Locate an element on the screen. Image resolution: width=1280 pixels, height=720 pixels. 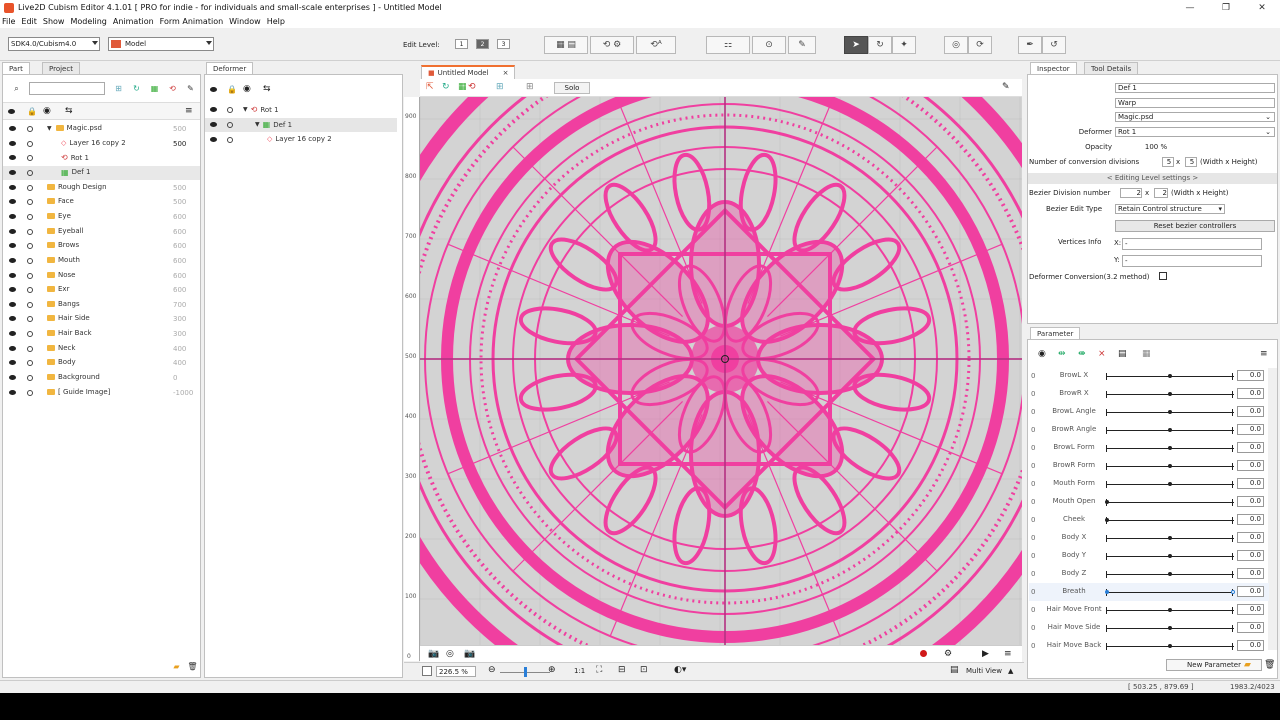
display-mode-icon: ◐▾ is located at coordinates (680, 670).